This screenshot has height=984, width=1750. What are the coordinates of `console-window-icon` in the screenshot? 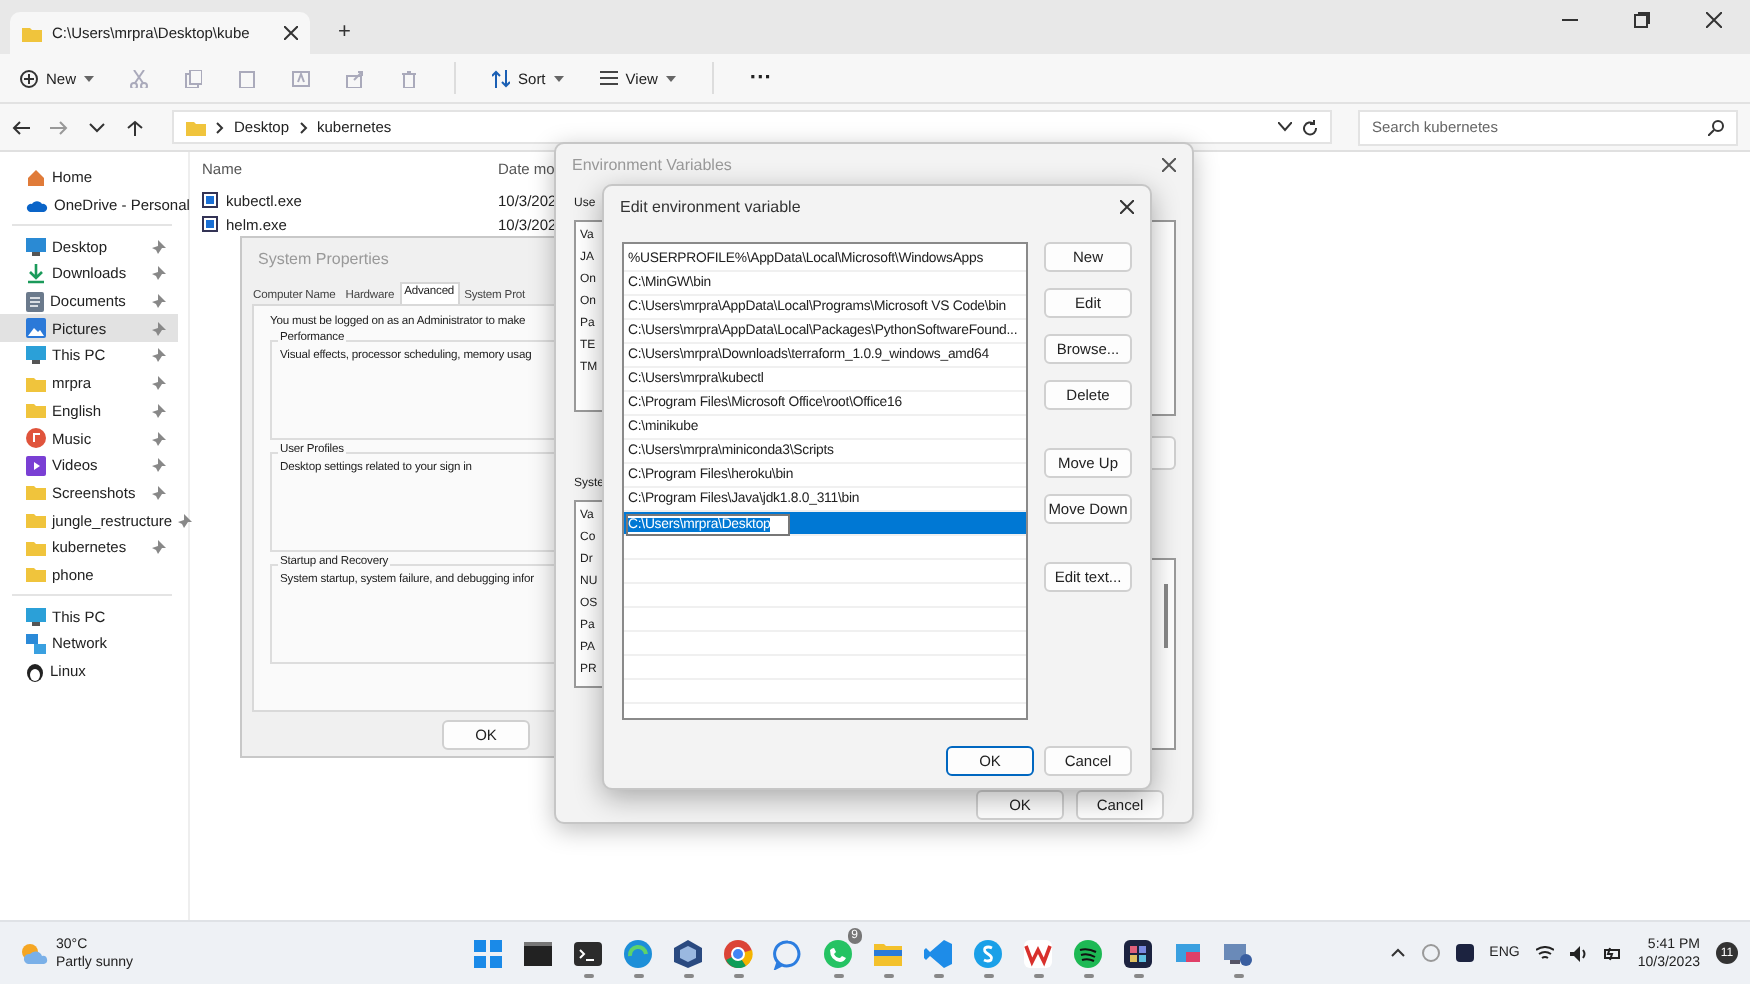 It's located at (538, 953).